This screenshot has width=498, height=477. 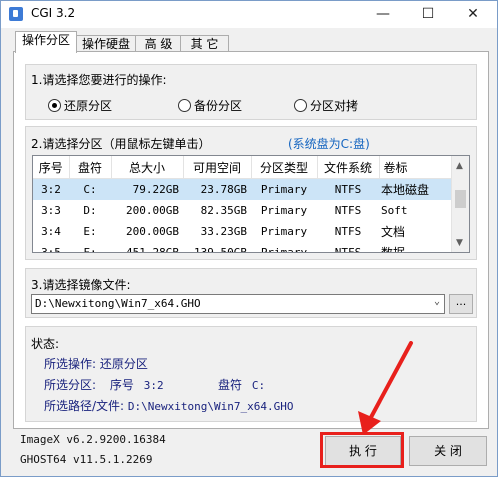 I want to click on operation-group: 1.请选择您要进行的操作: 还原分区 备份分区 分区对拷, so click(x=251, y=92).